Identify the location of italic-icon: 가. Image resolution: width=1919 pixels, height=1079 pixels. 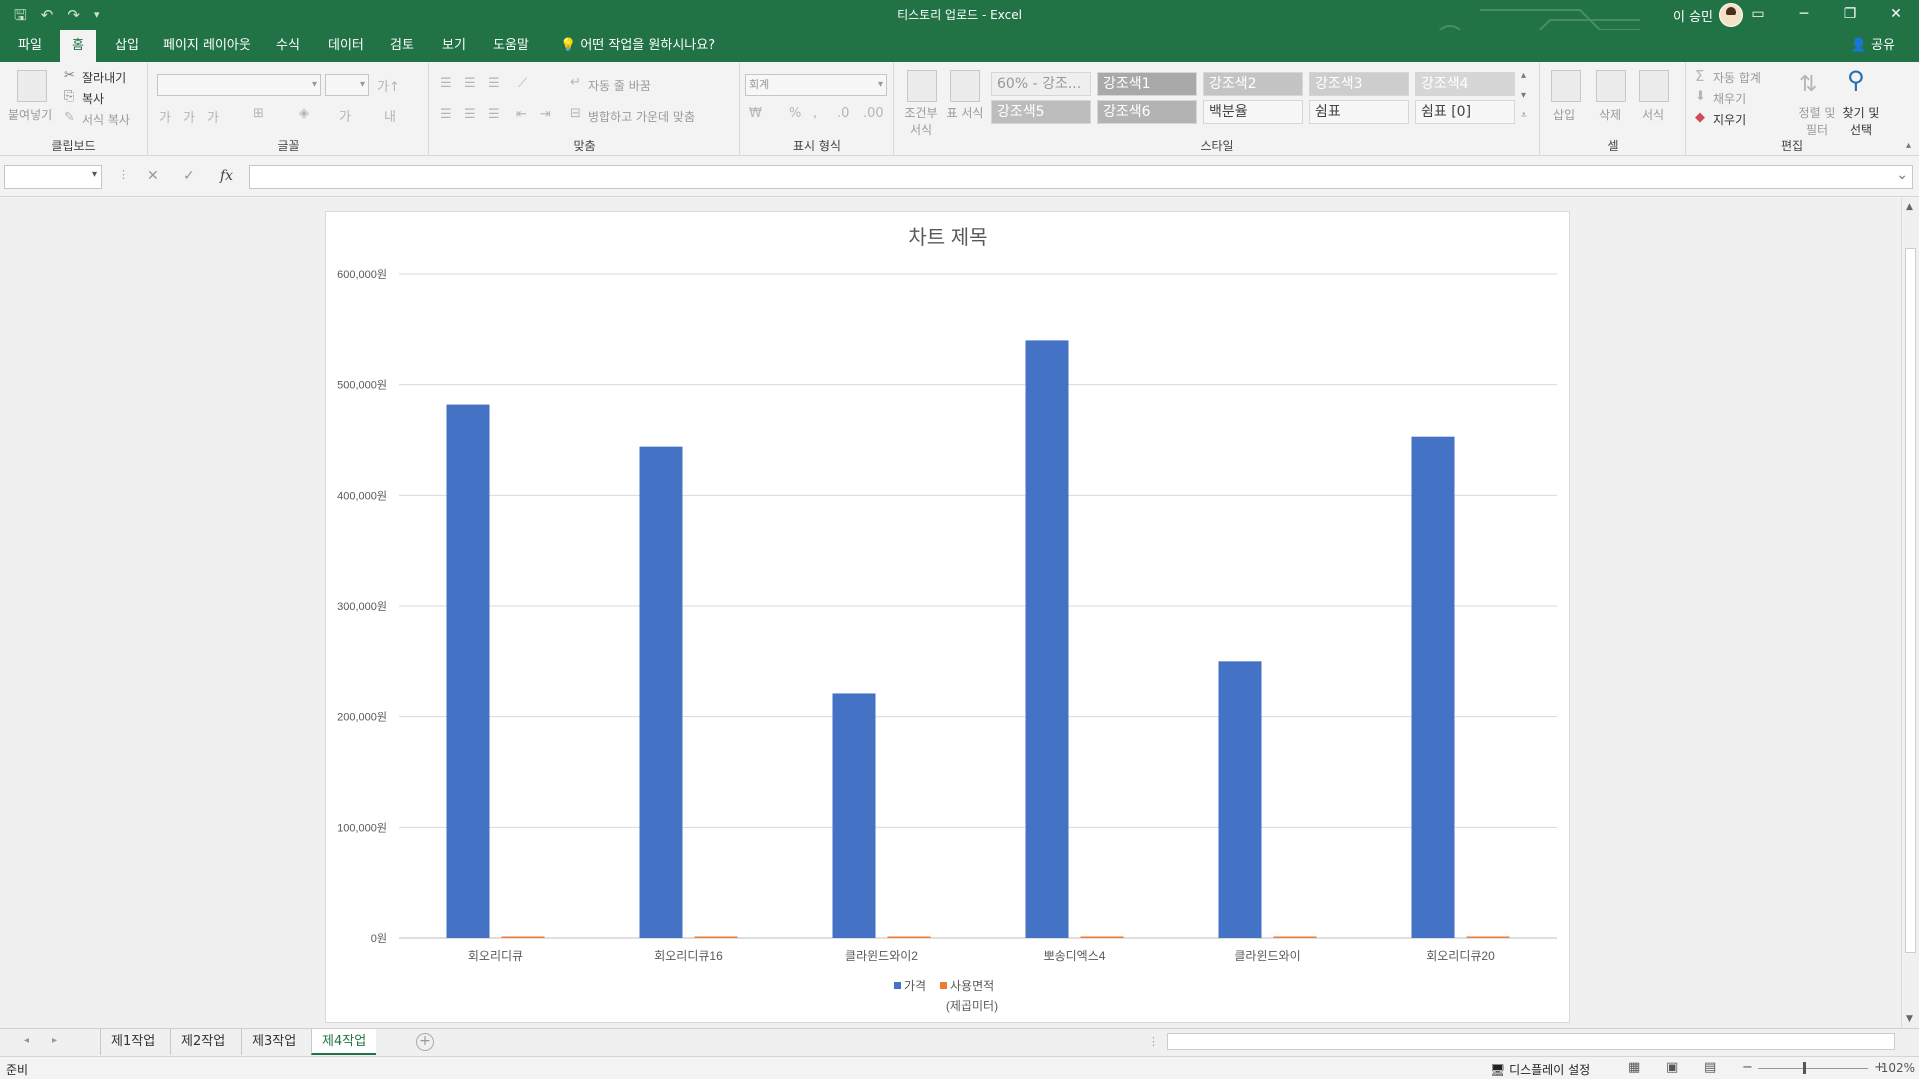
(189, 116).